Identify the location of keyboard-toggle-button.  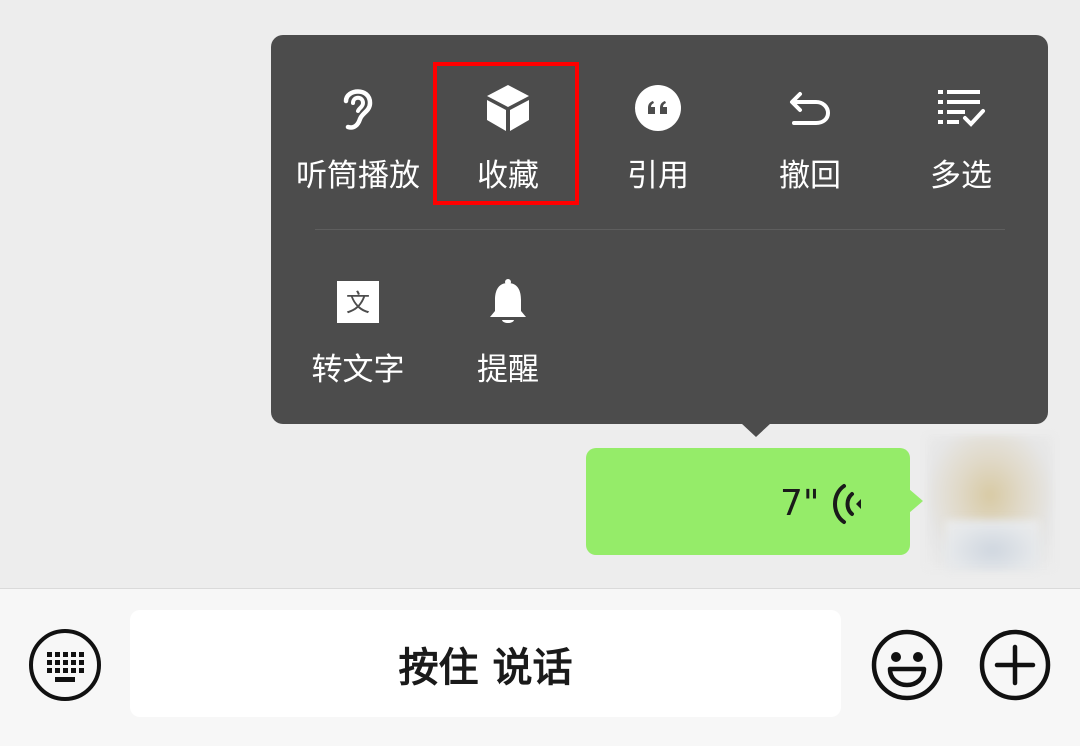
(65, 665).